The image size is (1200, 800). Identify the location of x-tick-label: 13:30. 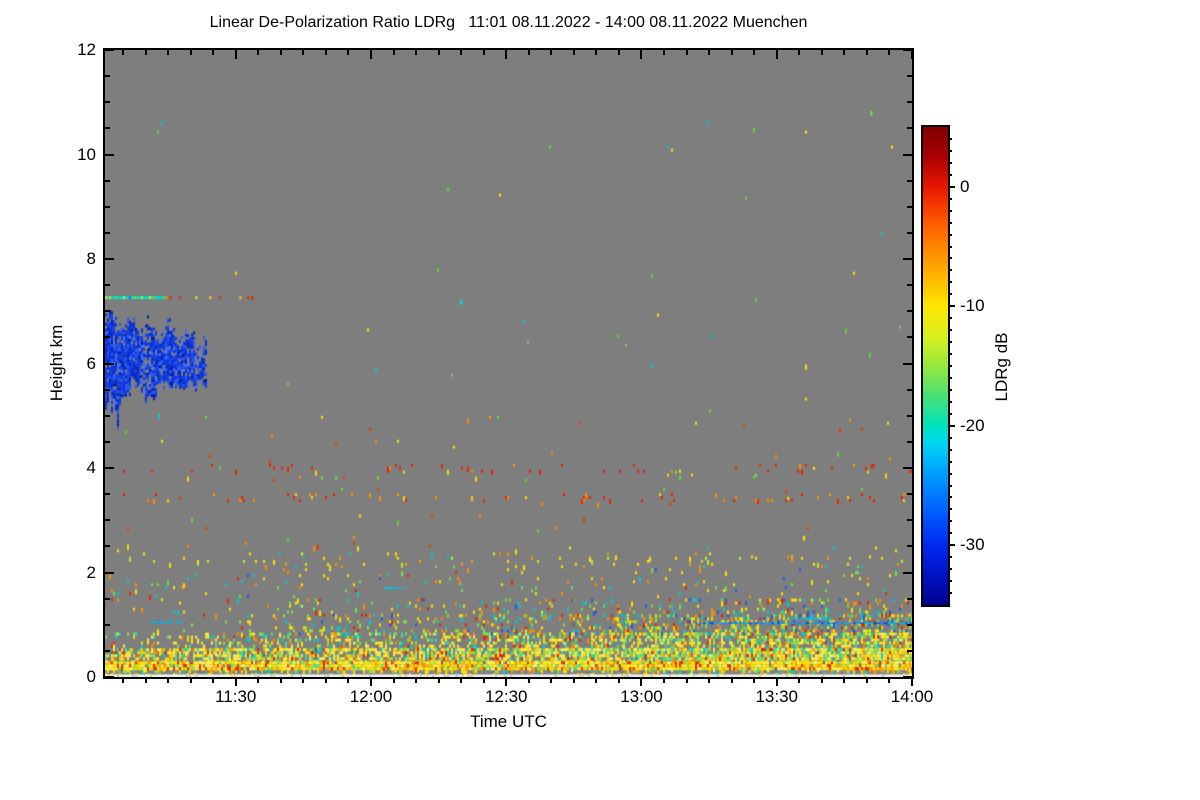
(776, 696).